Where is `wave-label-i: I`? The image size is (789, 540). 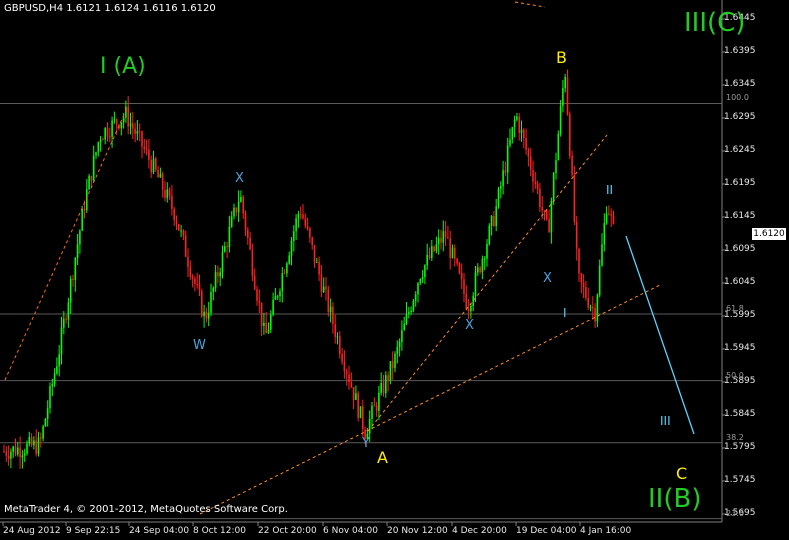 wave-label-i: I is located at coordinates (565, 313).